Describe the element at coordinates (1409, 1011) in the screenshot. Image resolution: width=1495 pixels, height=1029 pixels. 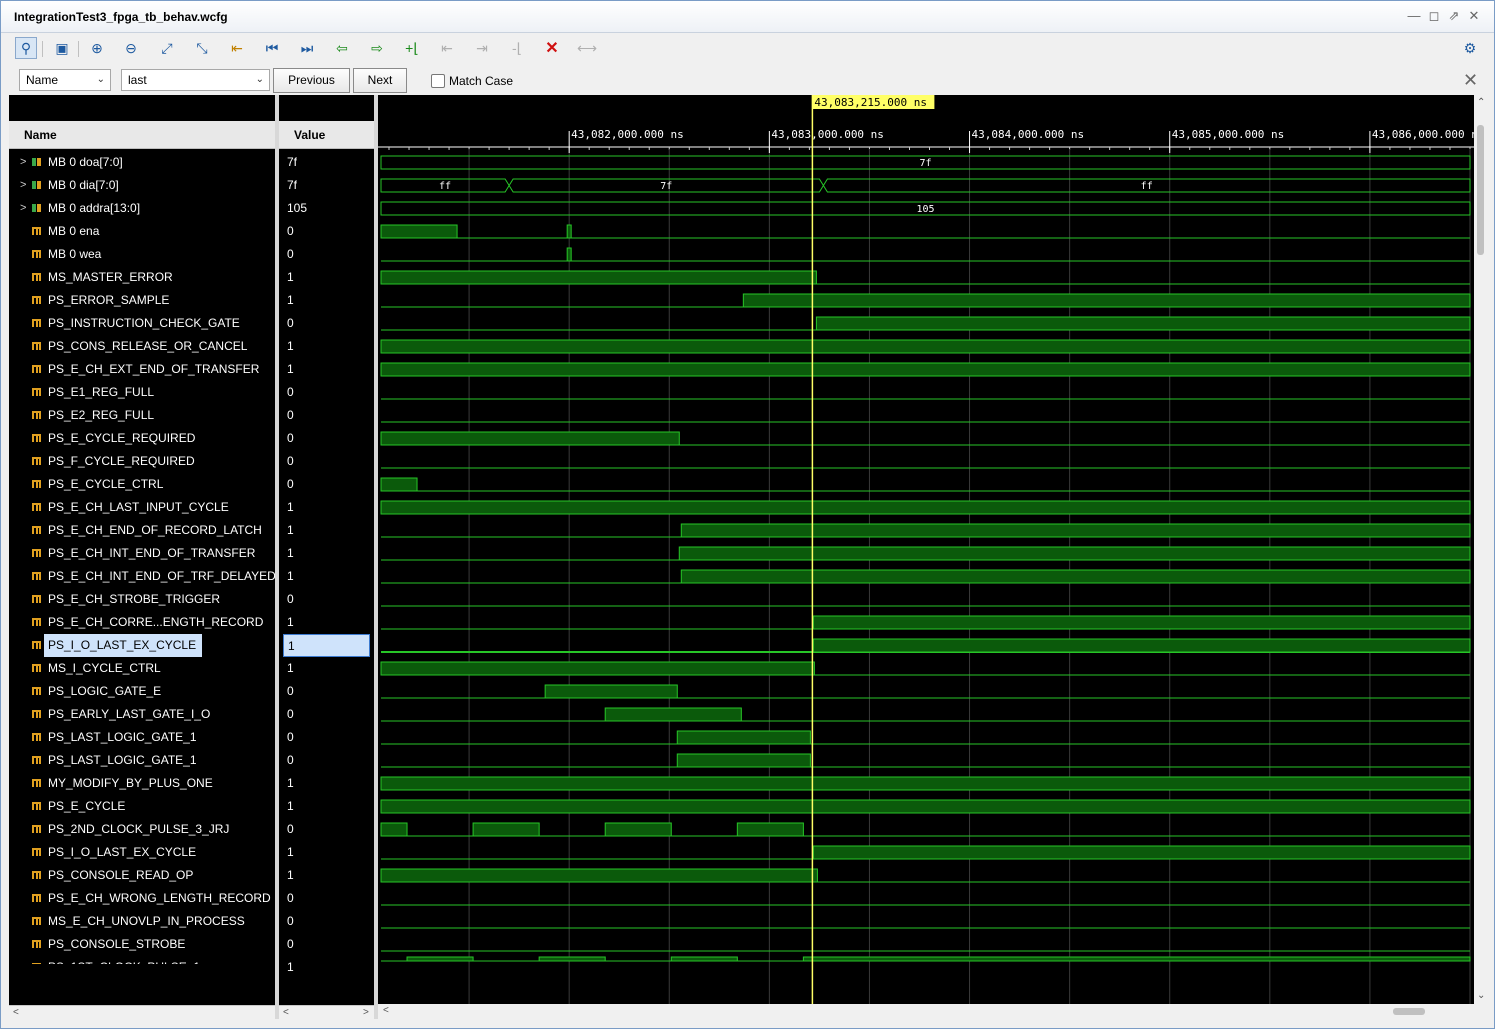
I see `hscroll-thumb` at that location.